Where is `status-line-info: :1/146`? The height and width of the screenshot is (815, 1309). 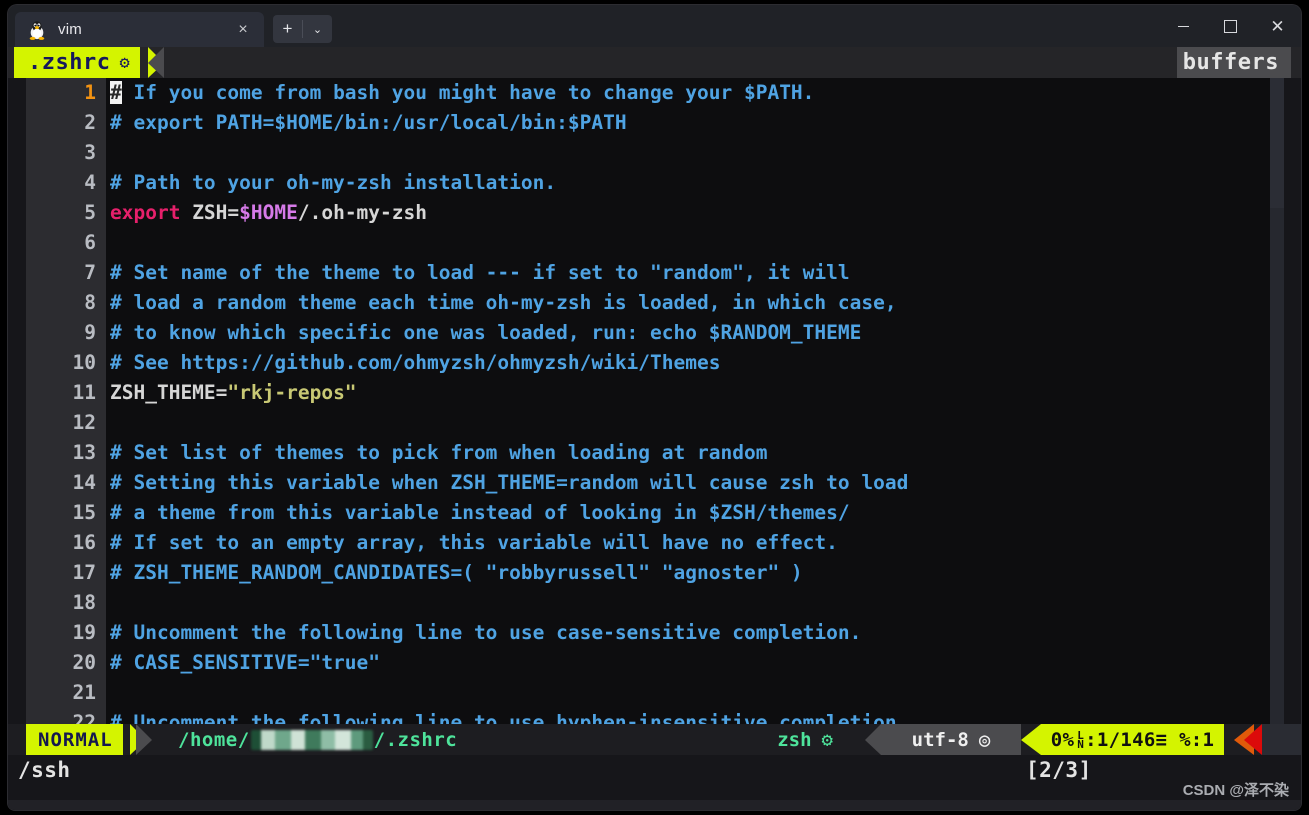 status-line-info: :1/146 is located at coordinates (1120, 739).